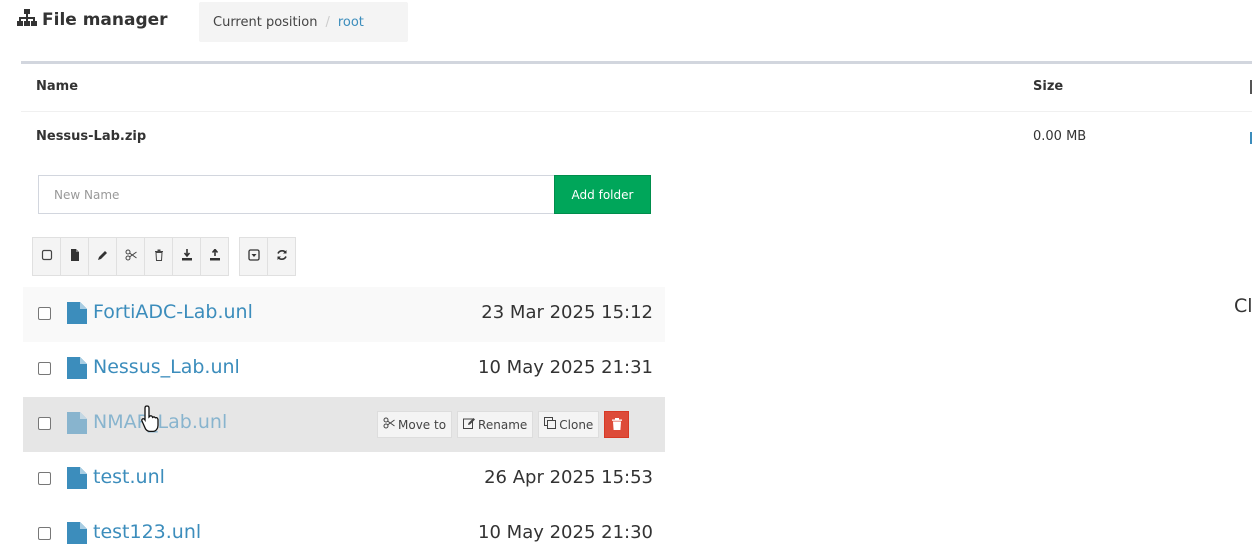 The image size is (1252, 558). What do you see at coordinates (265, 22) in the screenshot?
I see `breadcrumb-label: Current position` at bounding box center [265, 22].